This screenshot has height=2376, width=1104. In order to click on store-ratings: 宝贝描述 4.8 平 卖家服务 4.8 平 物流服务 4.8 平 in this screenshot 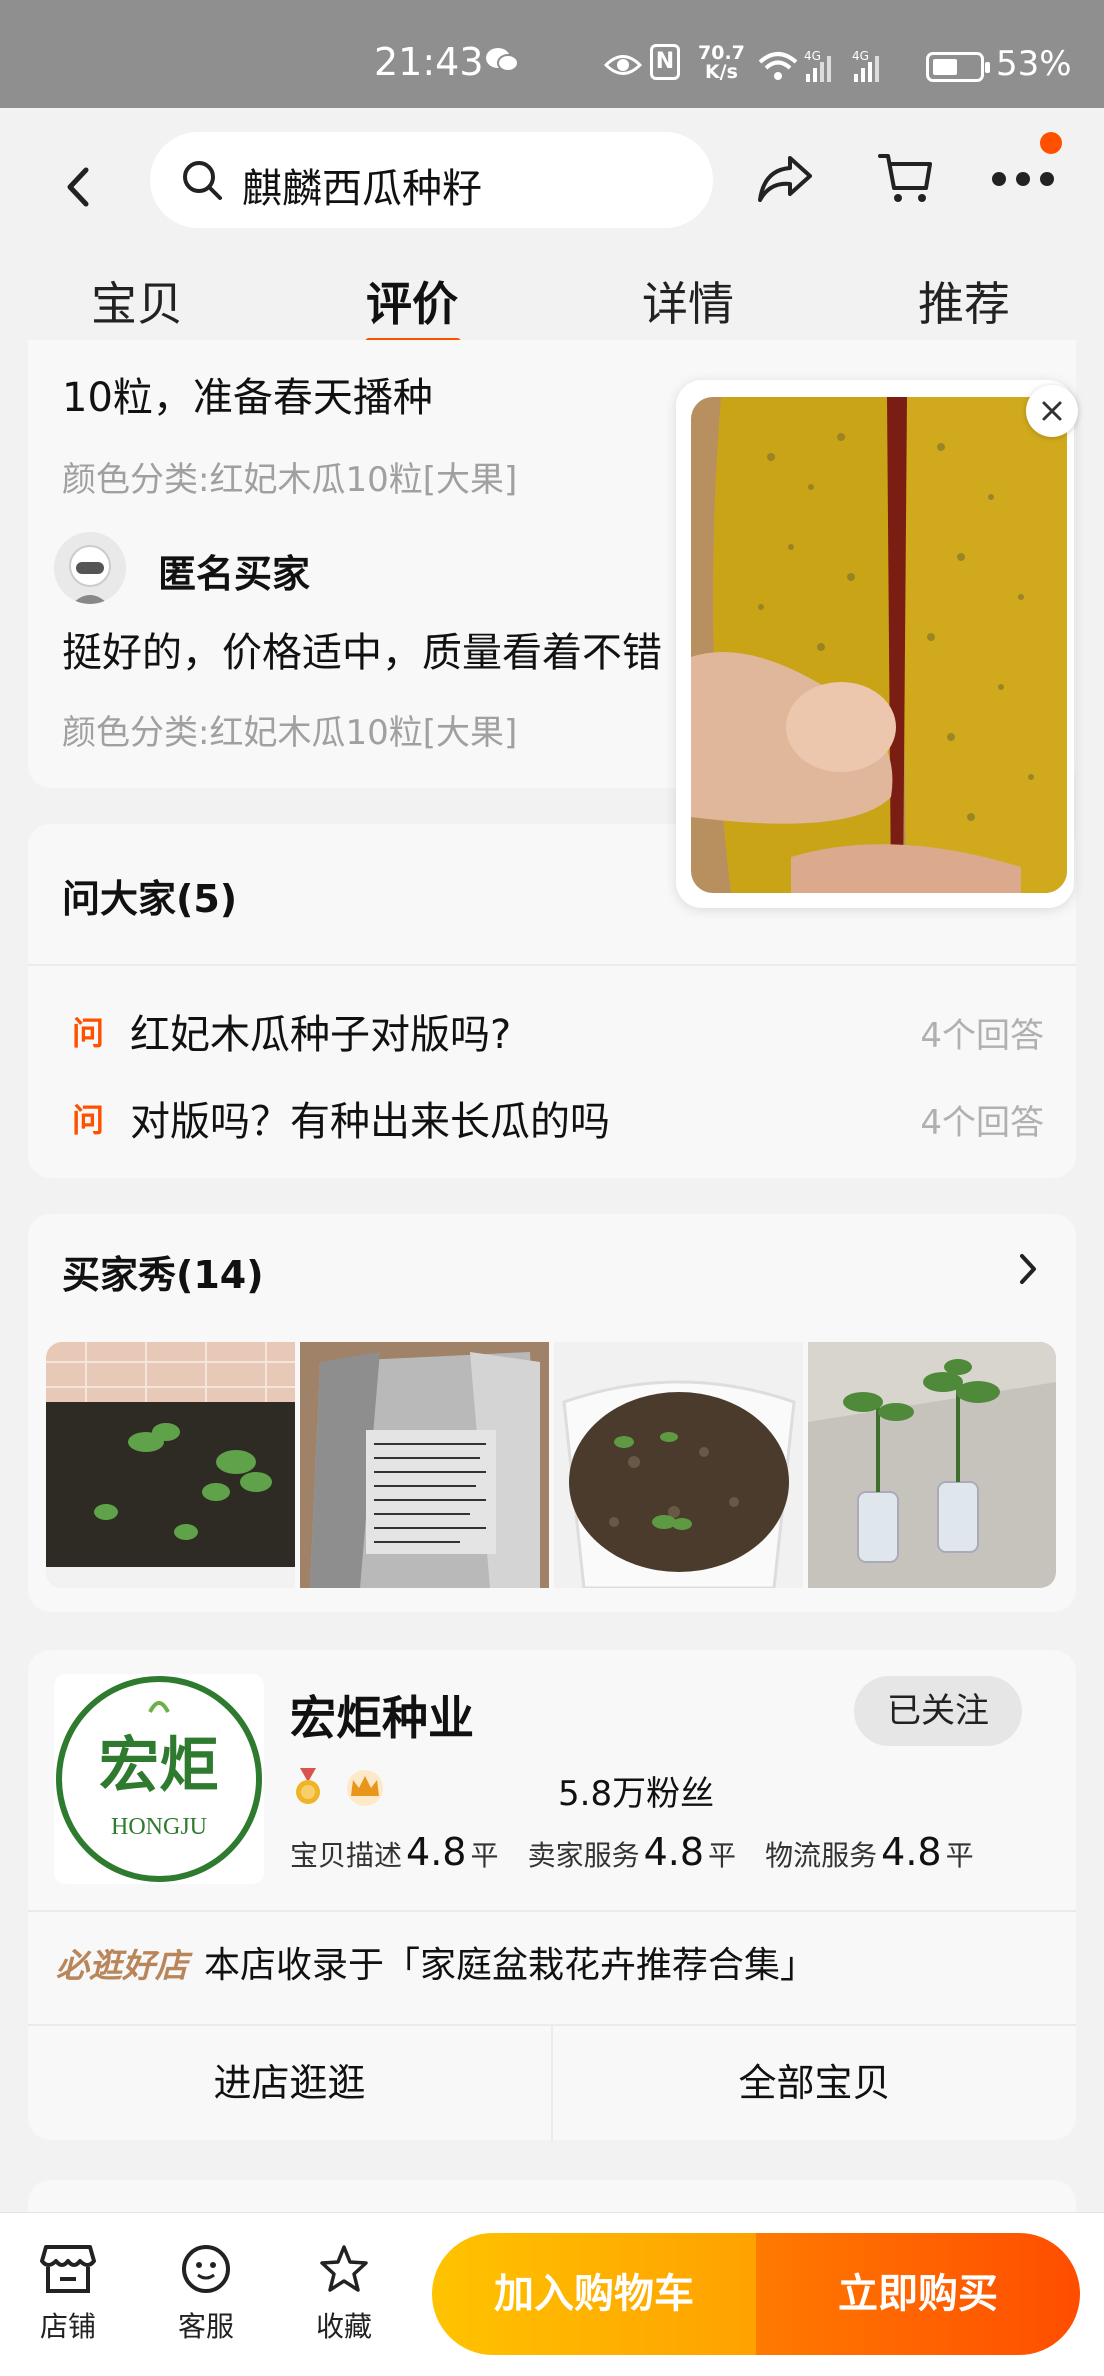, I will do `click(644, 1852)`.